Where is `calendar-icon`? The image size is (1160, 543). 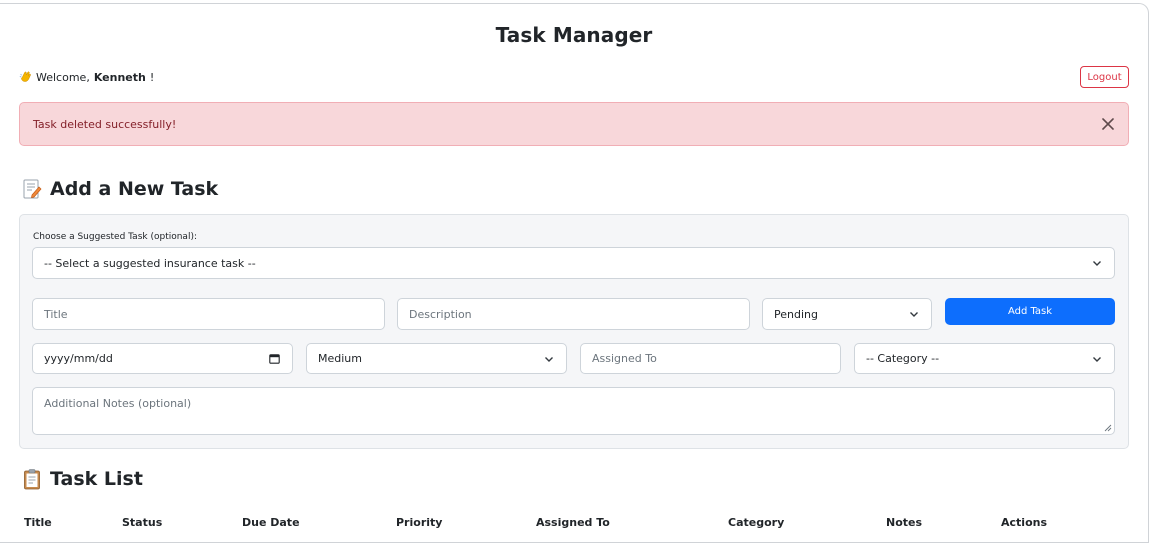 calendar-icon is located at coordinates (274, 358).